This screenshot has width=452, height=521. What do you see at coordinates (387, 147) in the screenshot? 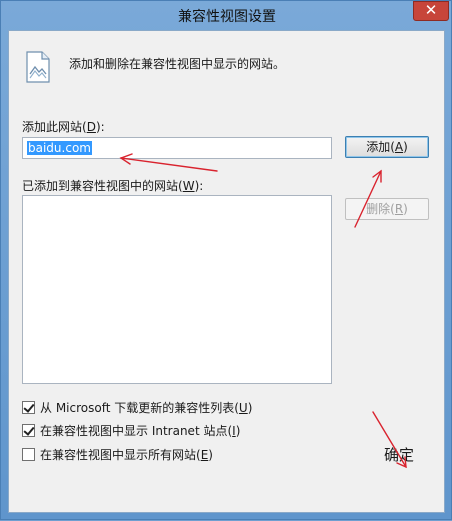
I see `add-button: 添加(A)` at bounding box center [387, 147].